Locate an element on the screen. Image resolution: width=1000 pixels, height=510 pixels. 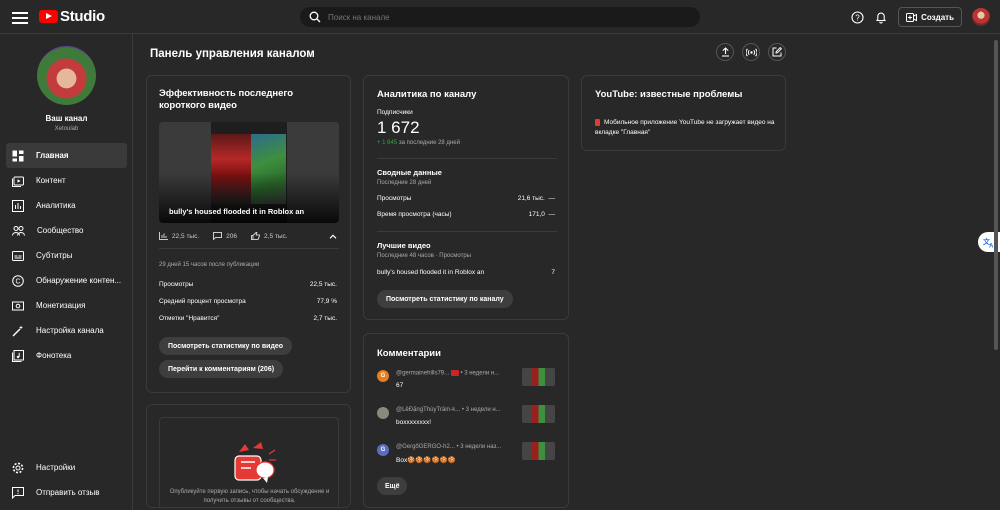
live-broadcast-icon is located at coordinates (751, 52).